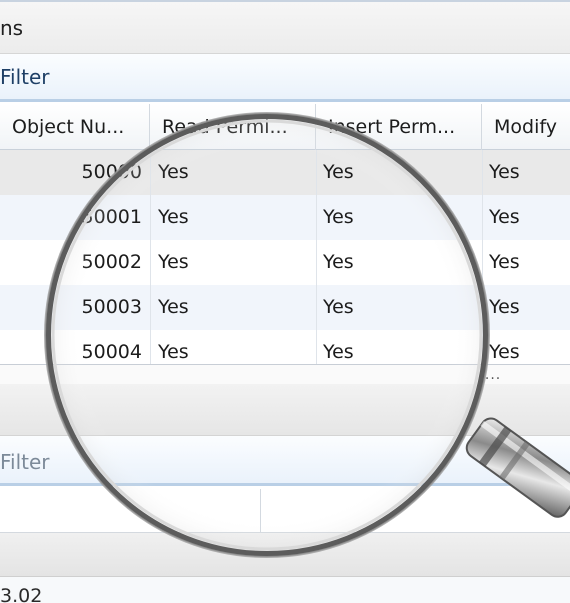  I want to click on lower-filter-label: Filter, so click(25, 462).